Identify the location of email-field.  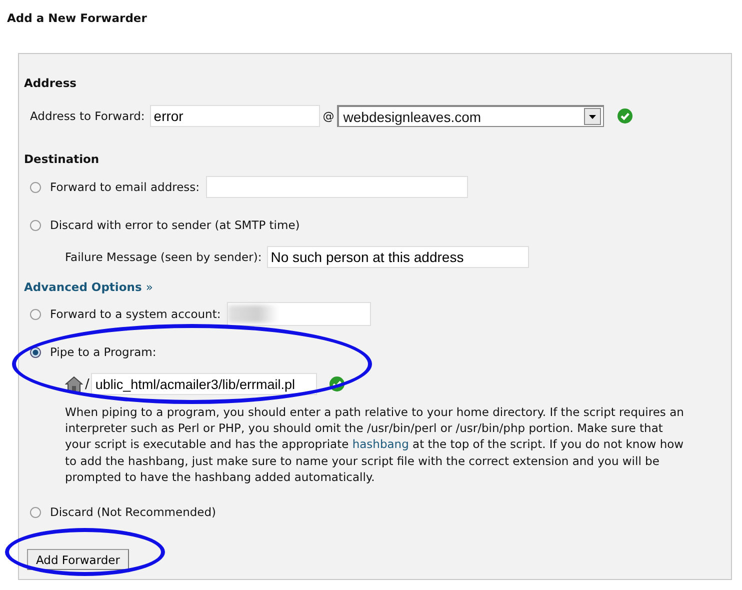
(337, 187).